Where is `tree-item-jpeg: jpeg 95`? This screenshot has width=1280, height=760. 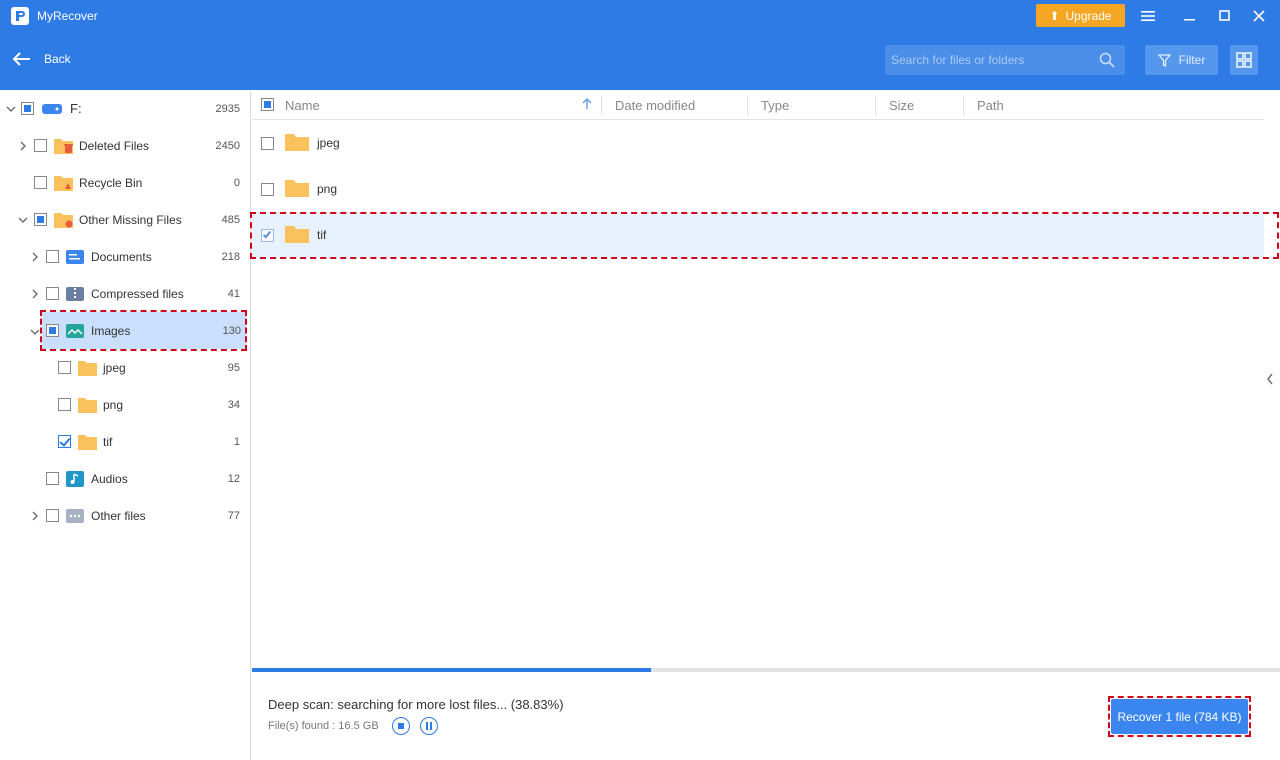 tree-item-jpeg: jpeg 95 is located at coordinates (125, 367).